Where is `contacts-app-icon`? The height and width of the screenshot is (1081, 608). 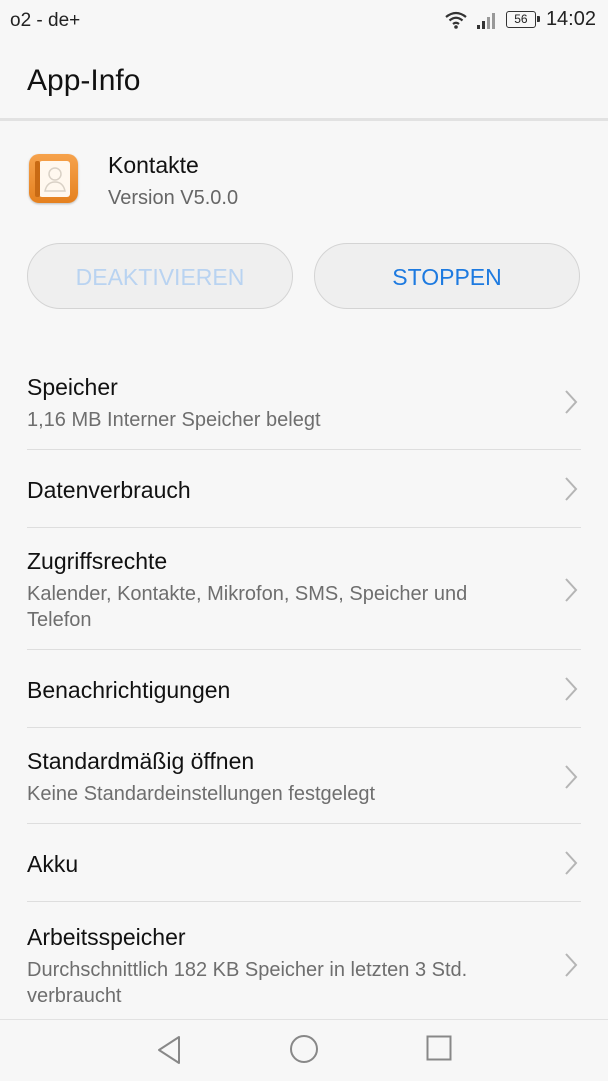 contacts-app-icon is located at coordinates (53, 178).